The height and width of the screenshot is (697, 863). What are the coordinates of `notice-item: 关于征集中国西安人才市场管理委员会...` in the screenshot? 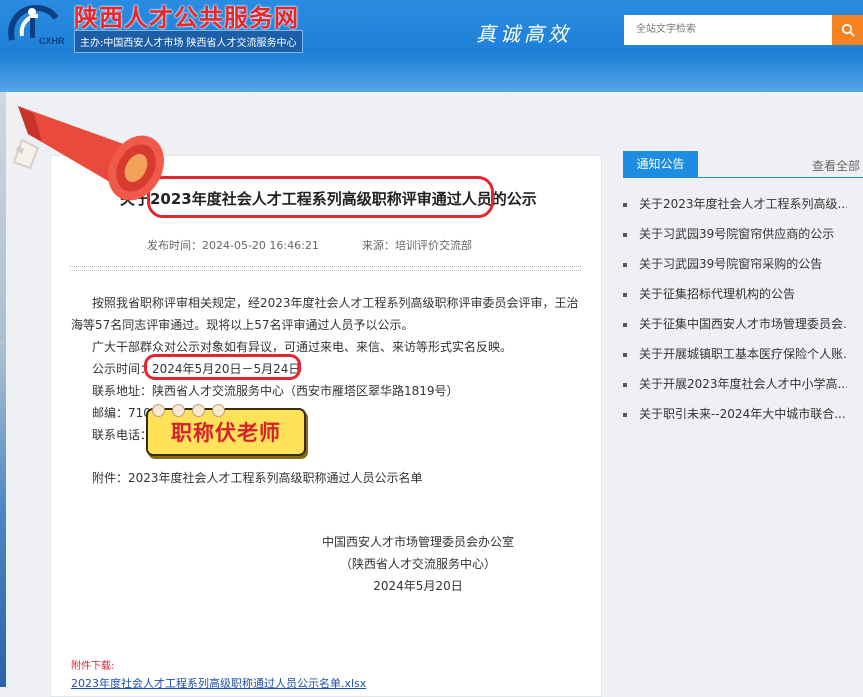 It's located at (735, 323).